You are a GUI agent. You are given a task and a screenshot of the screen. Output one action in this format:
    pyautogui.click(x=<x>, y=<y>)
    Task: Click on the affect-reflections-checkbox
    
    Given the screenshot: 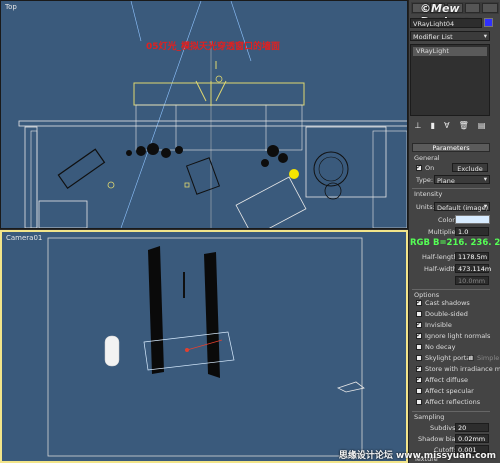 What is the action you would take?
    pyautogui.click(x=419, y=402)
    